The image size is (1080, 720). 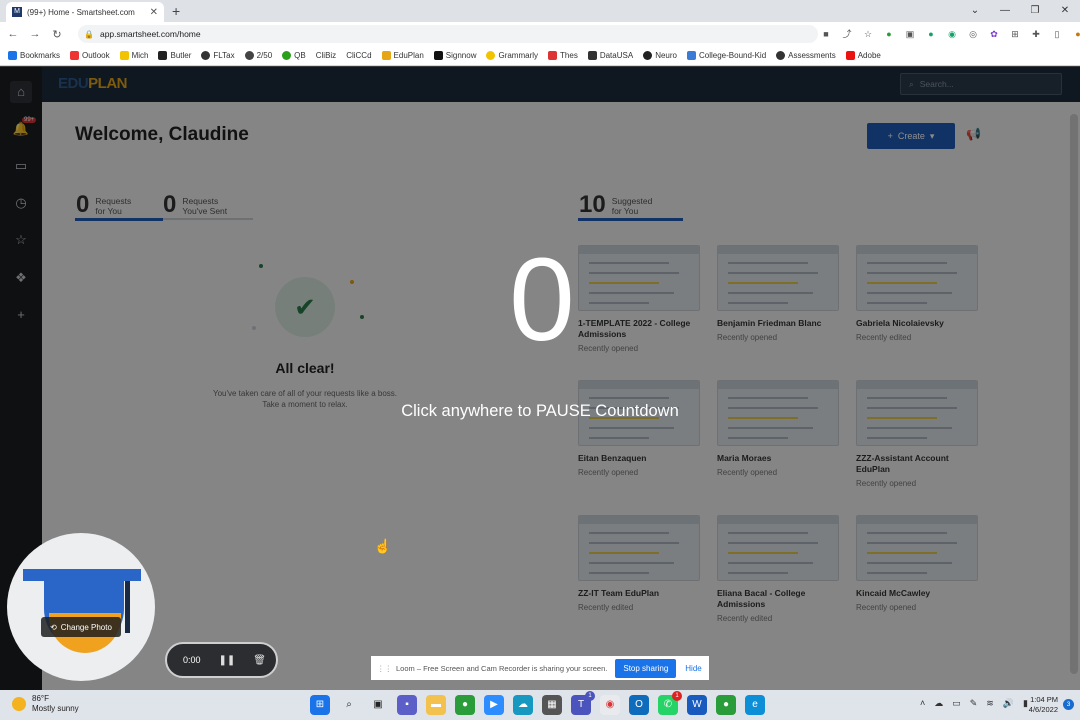 What do you see at coordinates (53, 627) in the screenshot?
I see `refresh-icon: ⟲` at bounding box center [53, 627].